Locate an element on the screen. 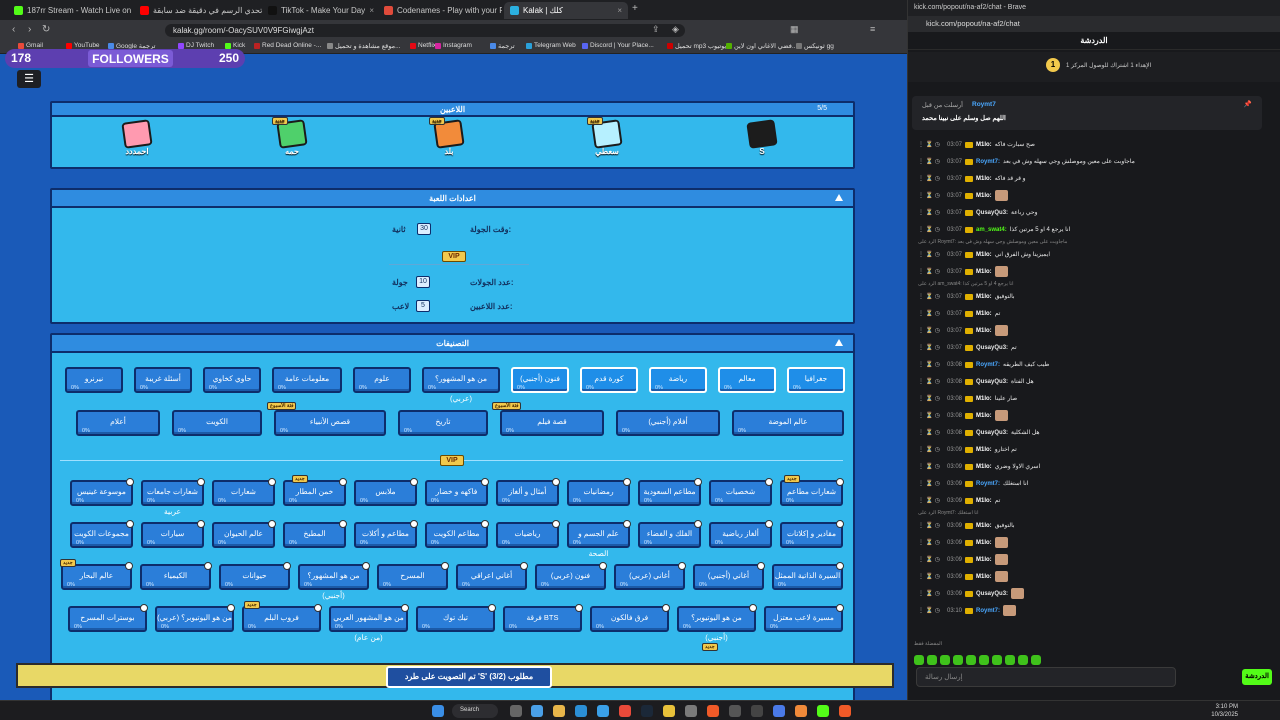 The width and height of the screenshot is (1280, 720). bookmark-item: ثونيكس gg is located at coordinates (815, 46).